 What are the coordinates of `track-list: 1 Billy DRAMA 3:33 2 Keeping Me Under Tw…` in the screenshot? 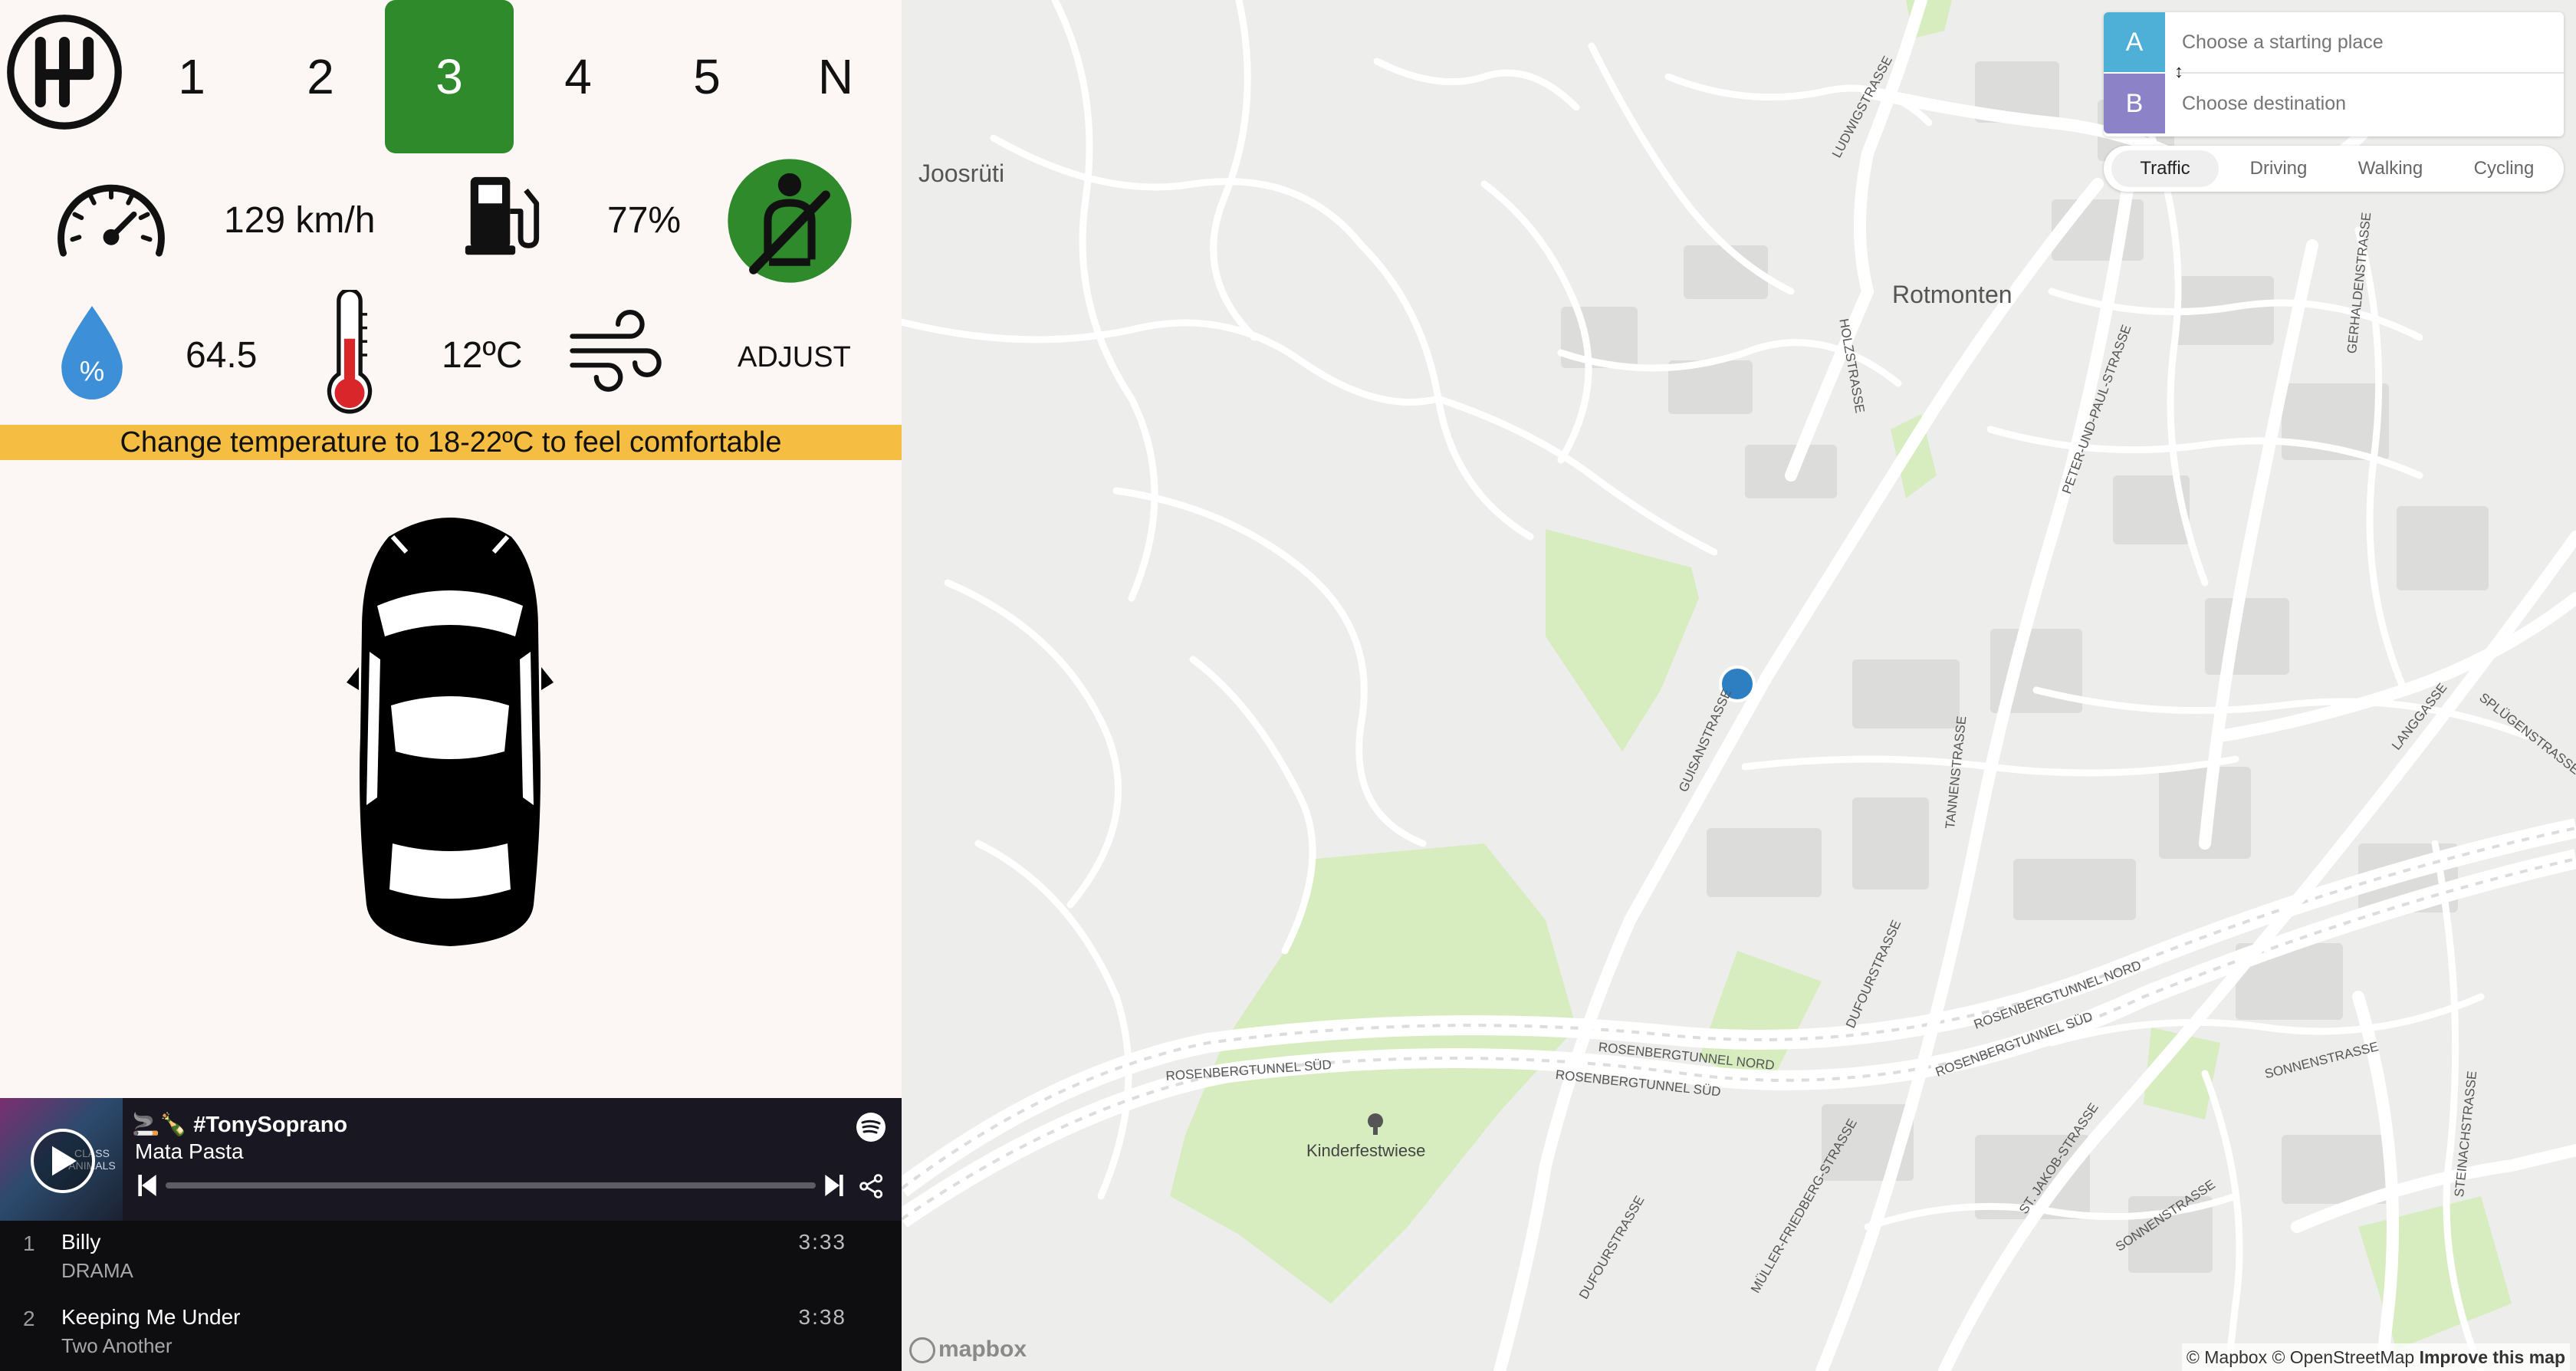 It's located at (451, 1296).